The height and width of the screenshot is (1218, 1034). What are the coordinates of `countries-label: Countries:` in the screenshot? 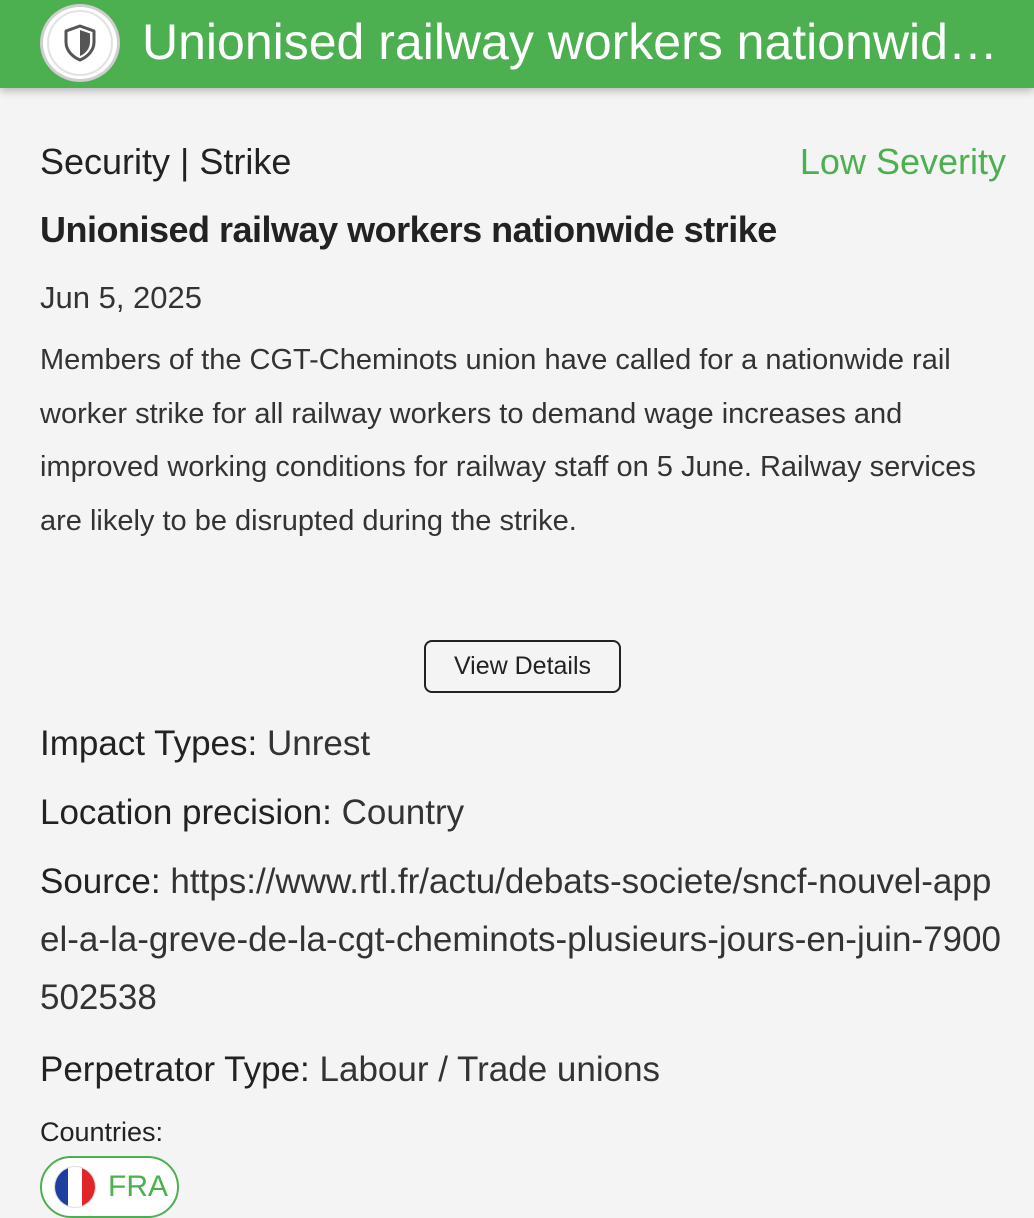 It's located at (102, 1132).